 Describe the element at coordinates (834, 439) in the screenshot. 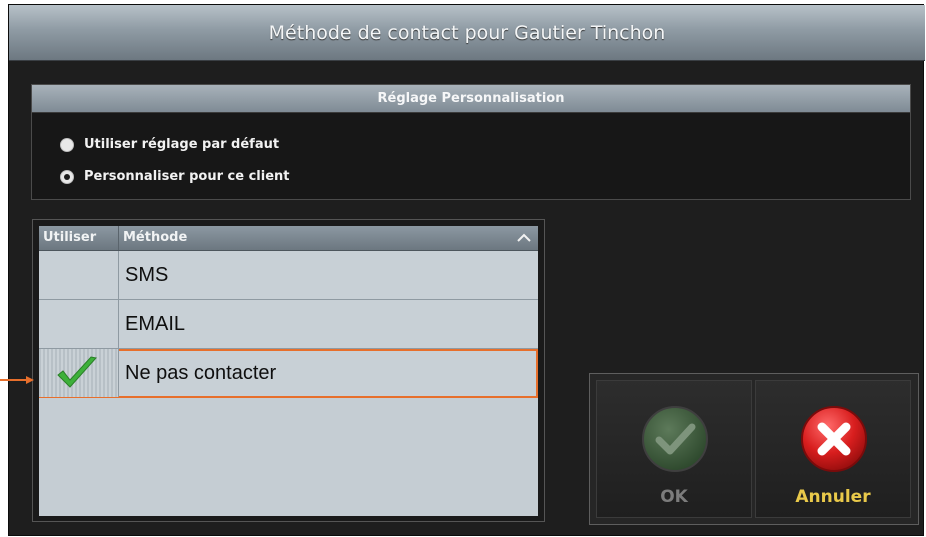

I see `cancel-x-icon` at that location.